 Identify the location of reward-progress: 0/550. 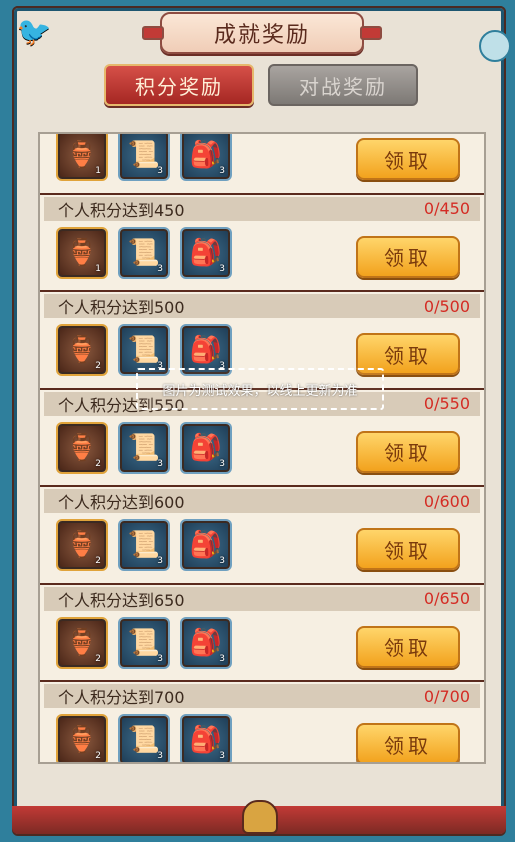
(446, 403).